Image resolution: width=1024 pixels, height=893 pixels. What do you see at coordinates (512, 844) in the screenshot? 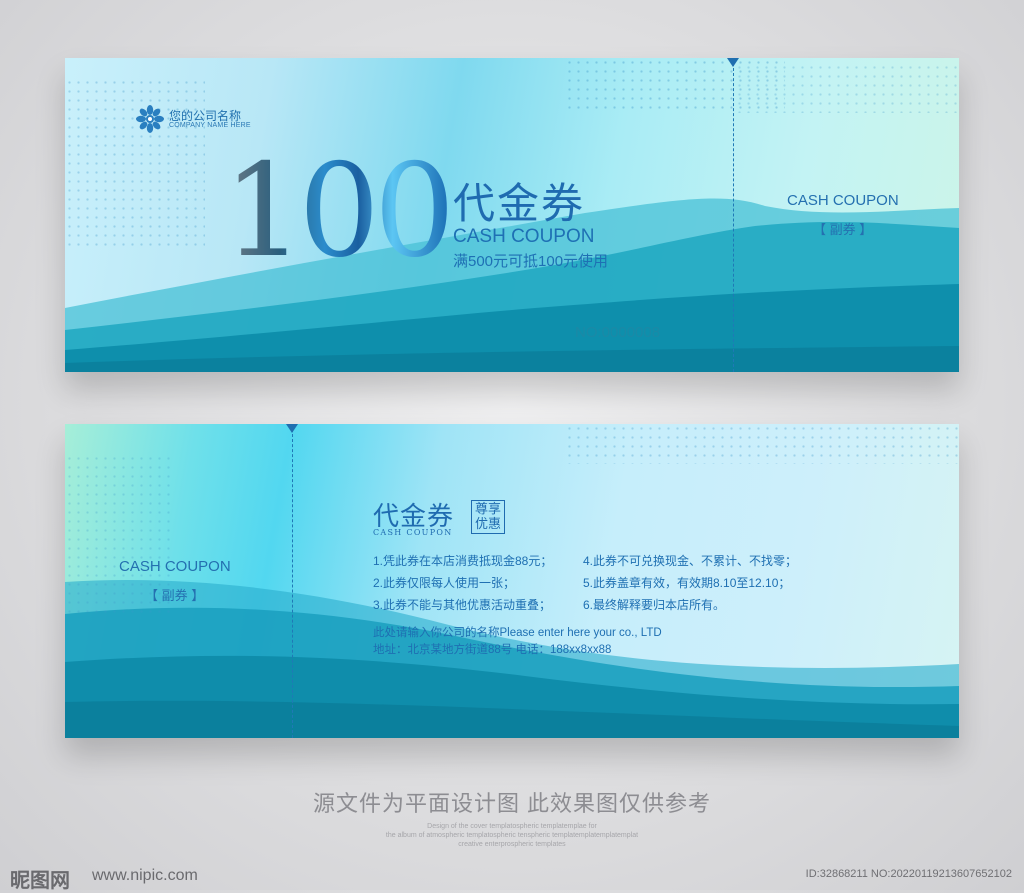
I see `watermark-small-line: creative enterprospheric templates` at bounding box center [512, 844].